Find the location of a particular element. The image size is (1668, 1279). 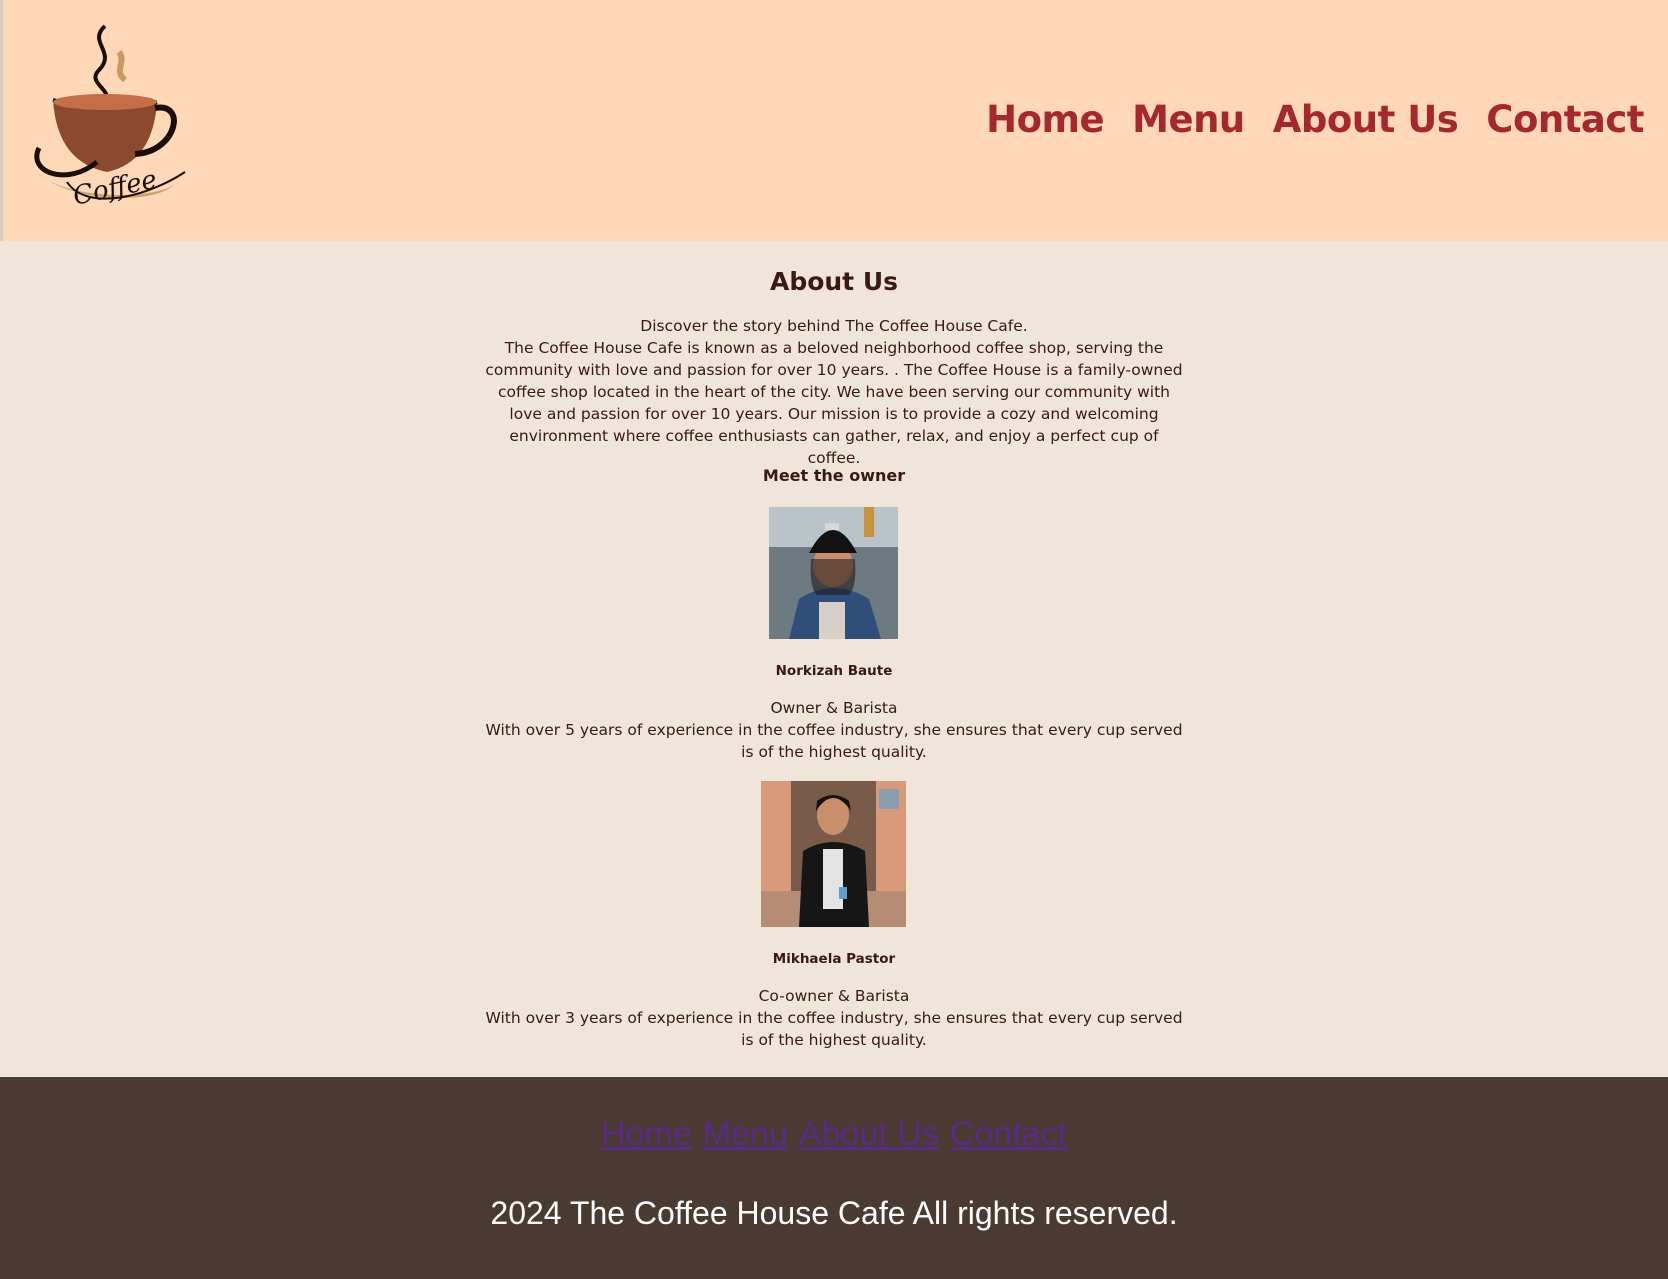

co-owner-photo is located at coordinates (833, 854).